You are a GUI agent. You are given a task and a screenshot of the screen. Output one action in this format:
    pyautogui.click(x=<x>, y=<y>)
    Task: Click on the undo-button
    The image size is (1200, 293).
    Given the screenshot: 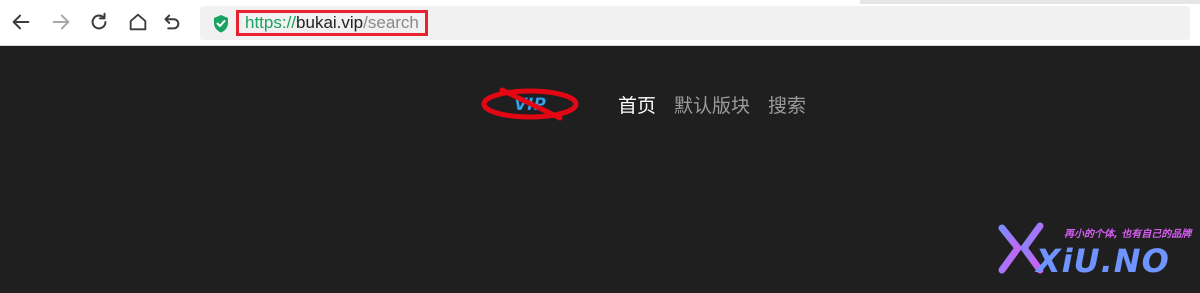 What is the action you would take?
    pyautogui.click(x=171, y=22)
    